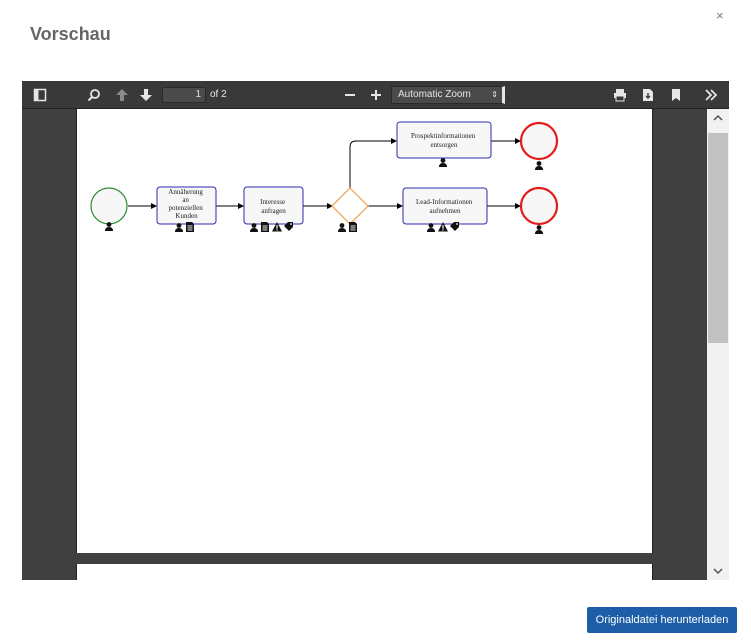 Image resolution: width=751 pixels, height=643 pixels. What do you see at coordinates (273, 206) in the screenshot?
I see `task-text: Interesse anfragen` at bounding box center [273, 206].